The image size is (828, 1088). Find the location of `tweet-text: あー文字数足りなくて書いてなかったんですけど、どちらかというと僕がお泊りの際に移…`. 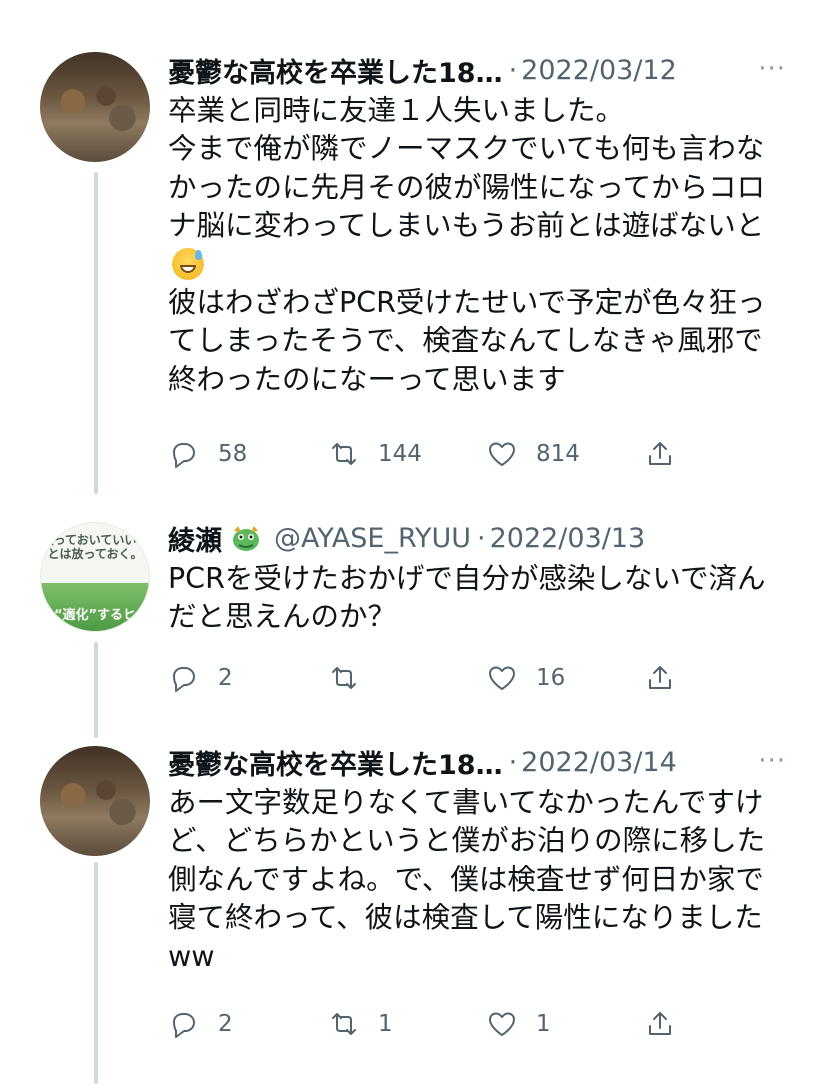

tweet-text: あー文字数足りなくて書いてなかったんですけど、どちらかというと僕がお泊りの際に移… is located at coordinates (467, 879).